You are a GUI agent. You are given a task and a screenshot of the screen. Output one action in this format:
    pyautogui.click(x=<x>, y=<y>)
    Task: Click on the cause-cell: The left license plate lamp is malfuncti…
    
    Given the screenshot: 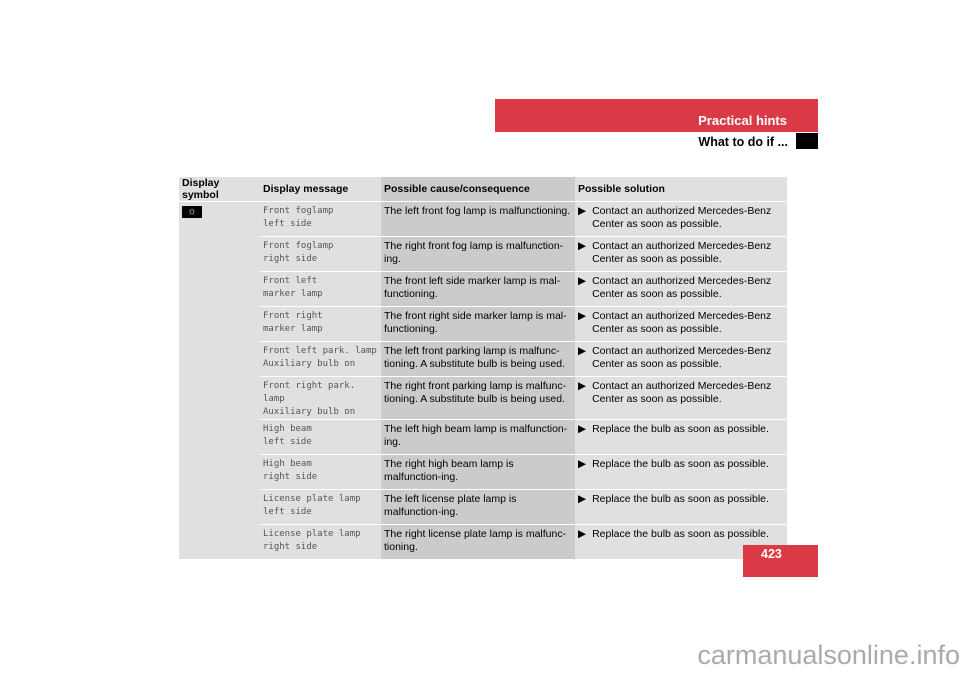 What is the action you would take?
    pyautogui.click(x=478, y=507)
    